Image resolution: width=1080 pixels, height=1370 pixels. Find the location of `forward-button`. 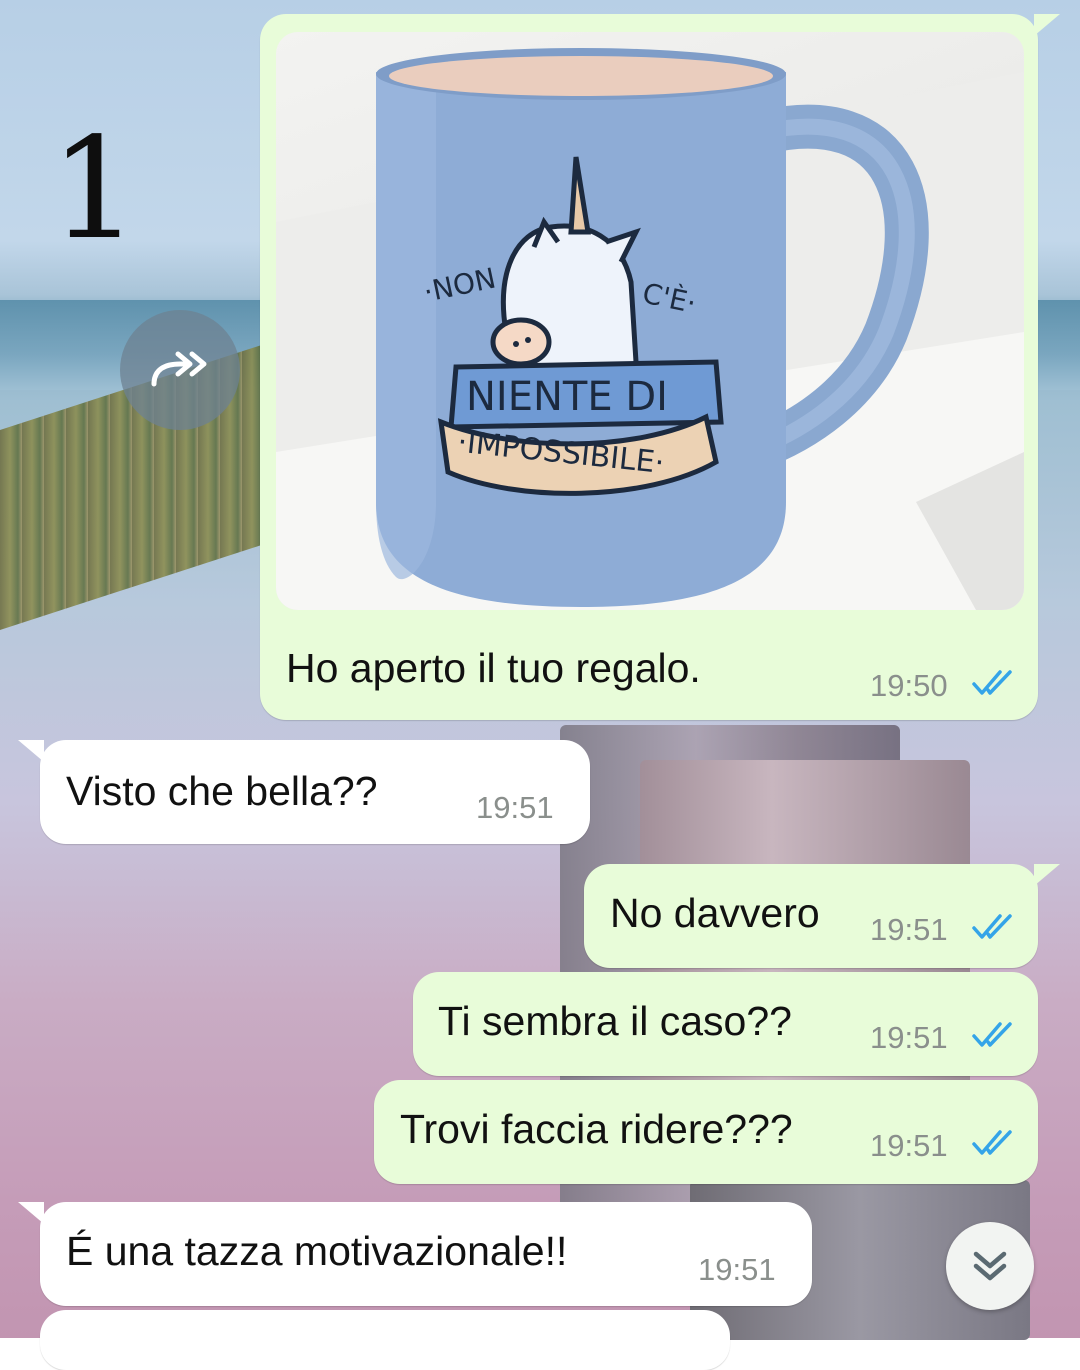

forward-button is located at coordinates (180, 370).